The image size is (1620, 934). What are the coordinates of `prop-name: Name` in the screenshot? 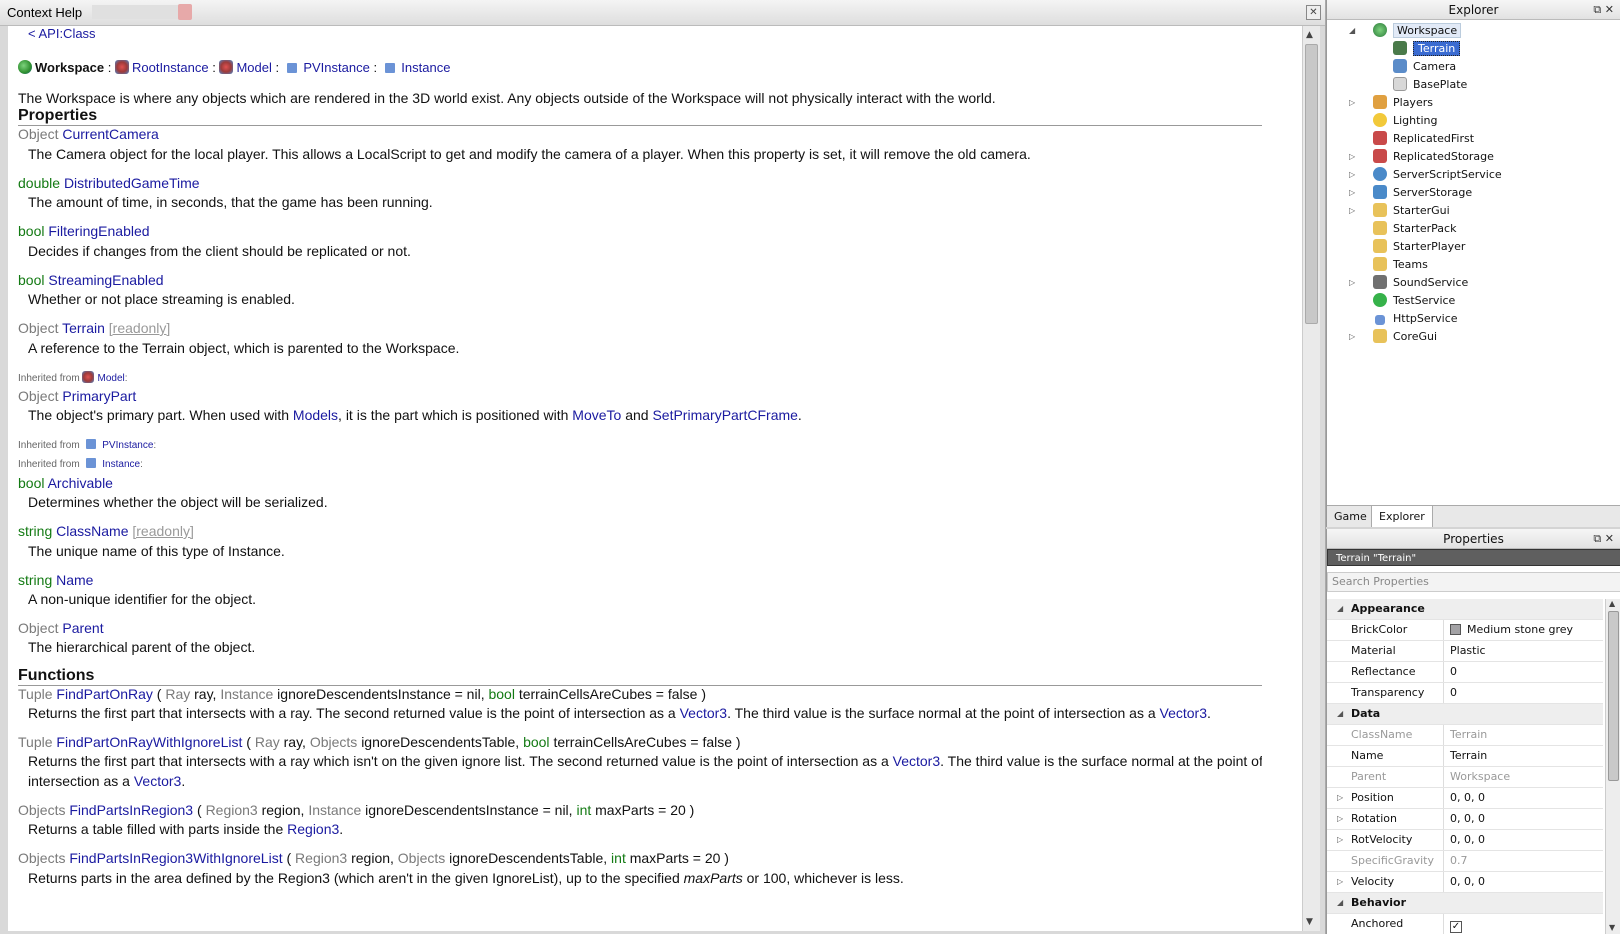 It's located at (74, 580).